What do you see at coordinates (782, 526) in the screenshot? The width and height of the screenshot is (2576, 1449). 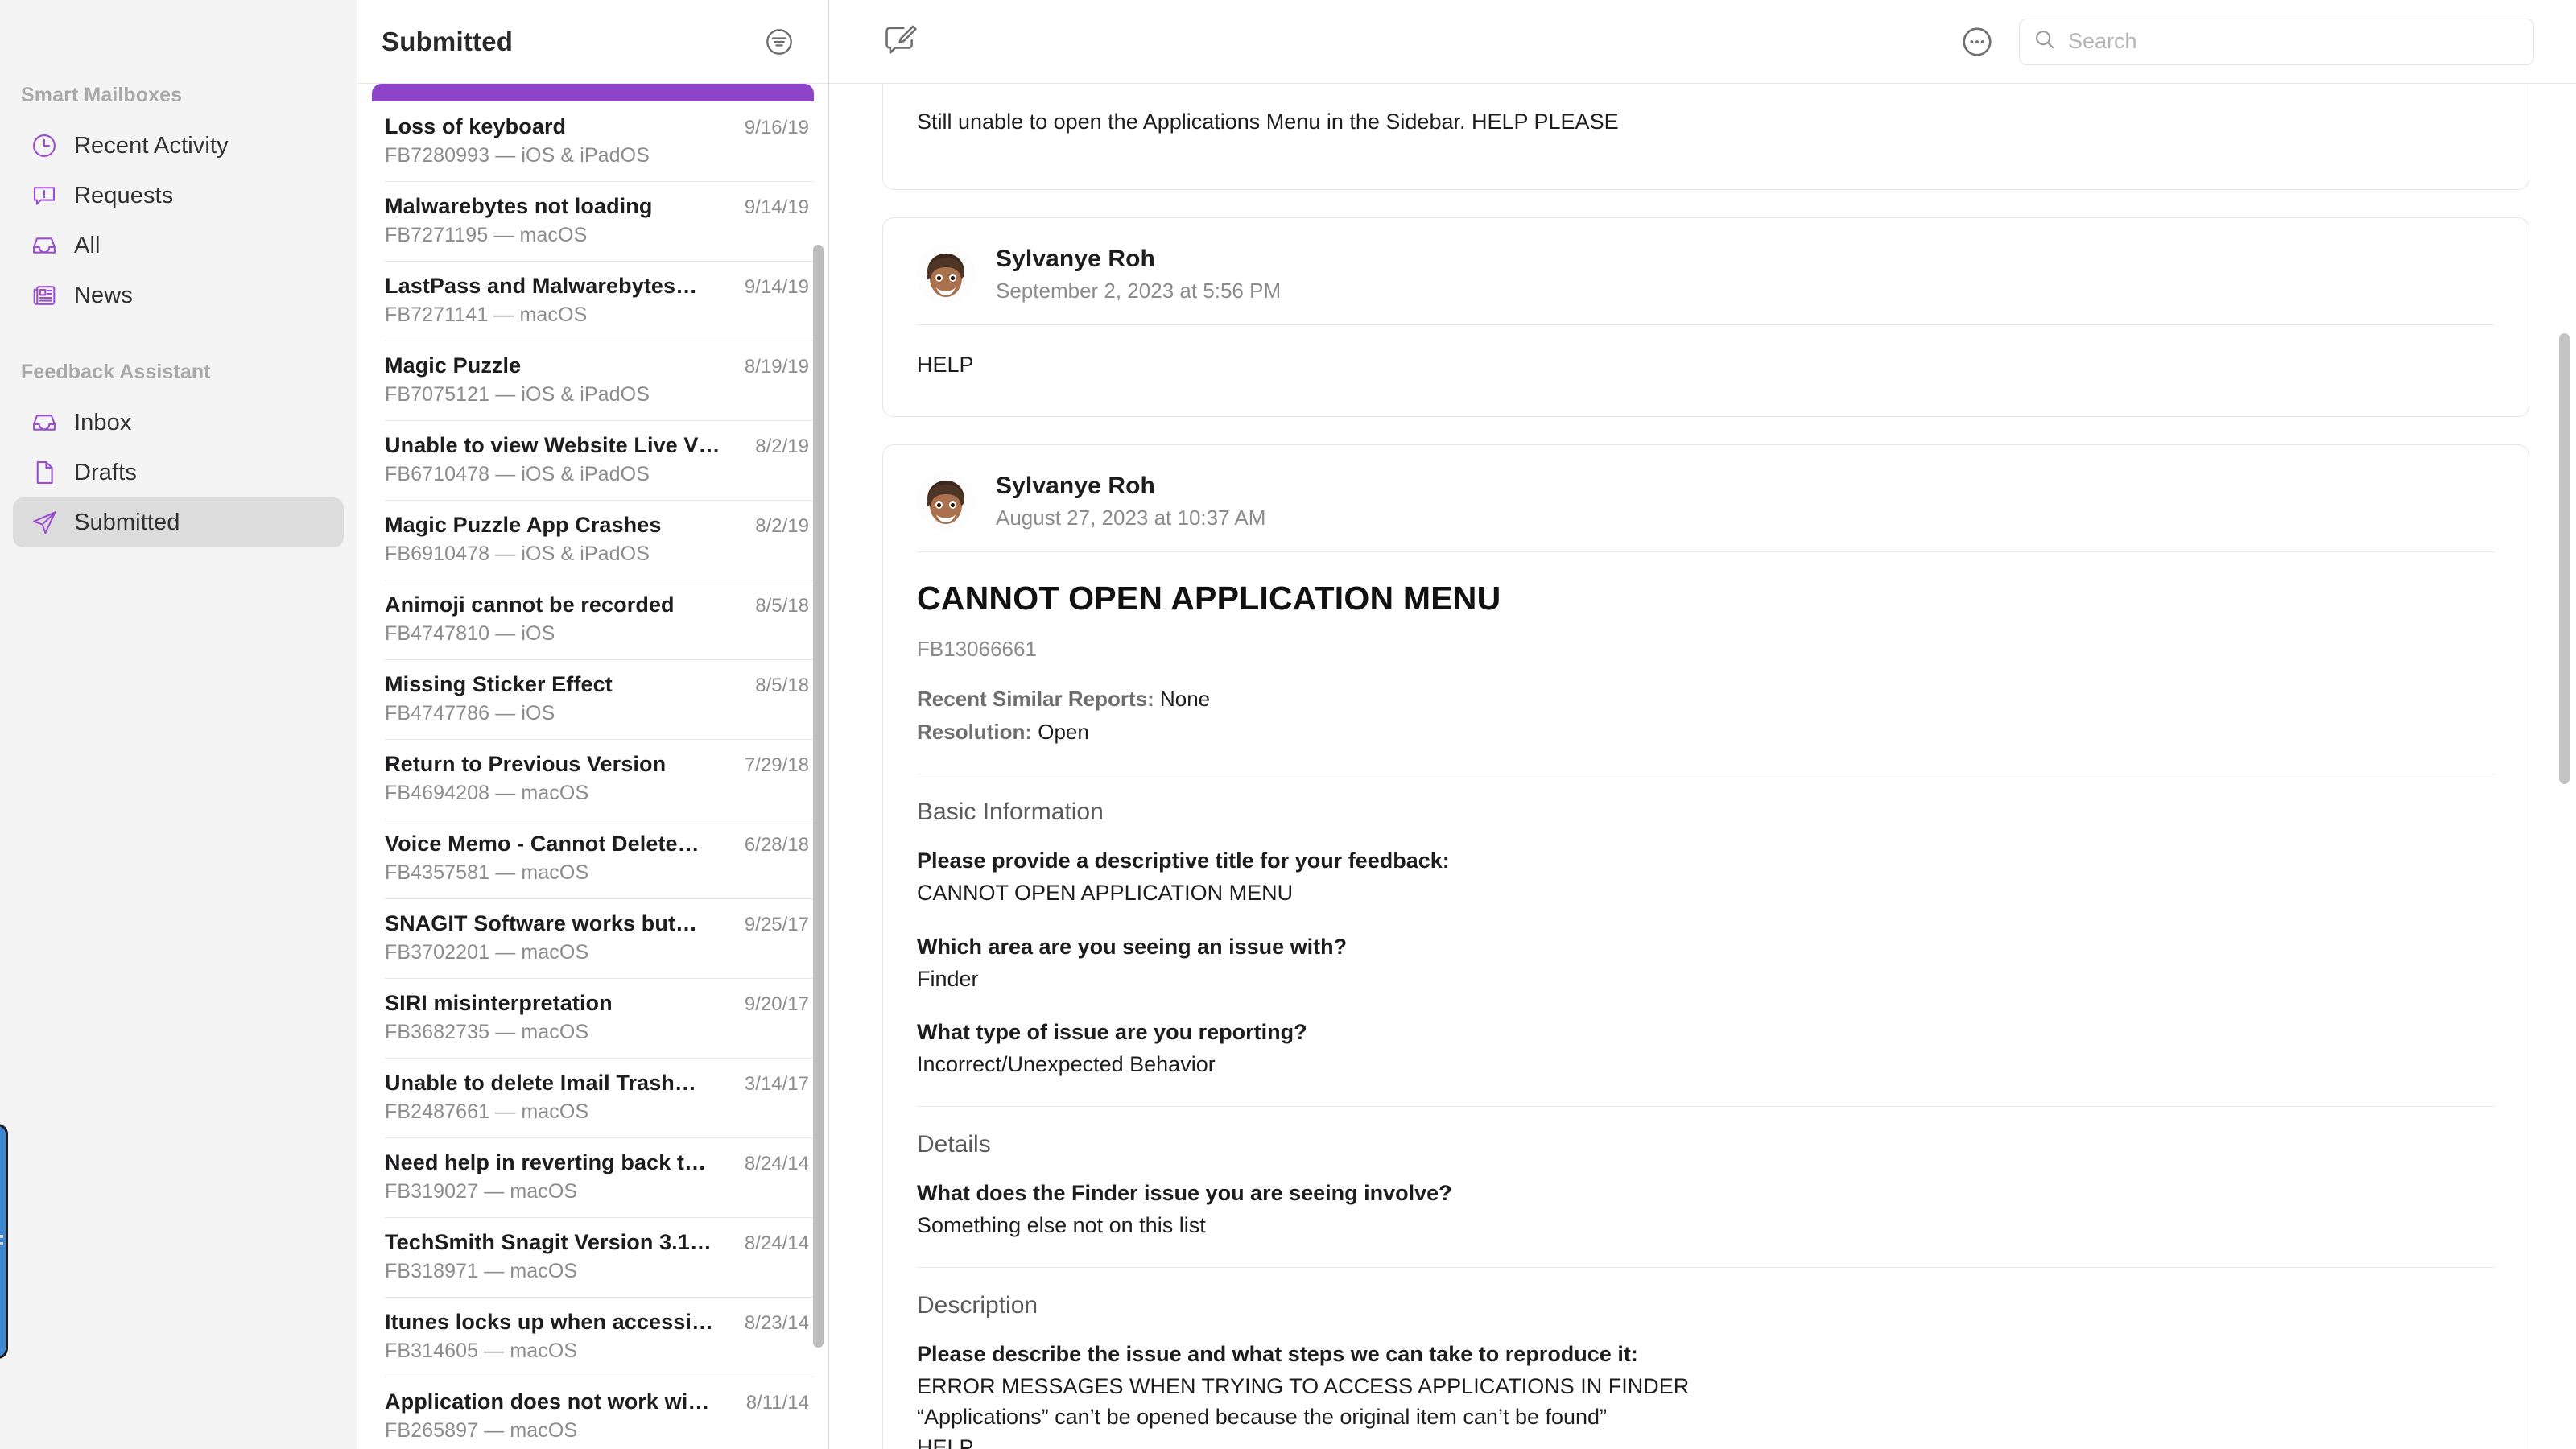 I see `list-item-date: 8/2/19` at bounding box center [782, 526].